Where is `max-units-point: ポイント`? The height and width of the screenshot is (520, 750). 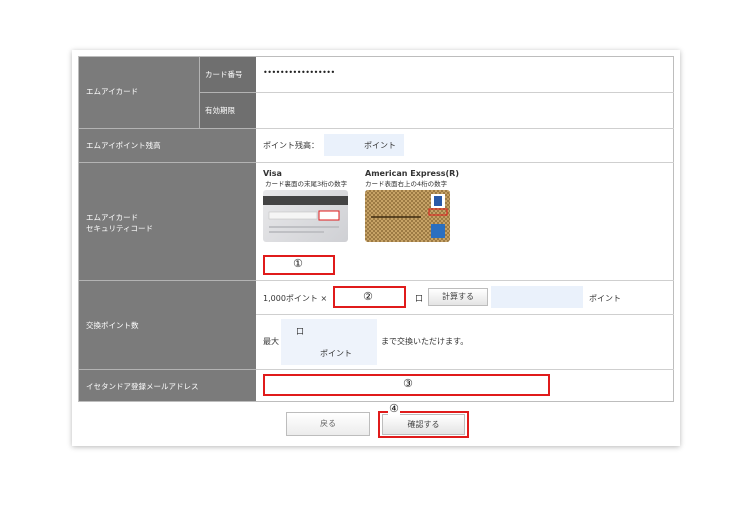 max-units-point: ポイント is located at coordinates (336, 353).